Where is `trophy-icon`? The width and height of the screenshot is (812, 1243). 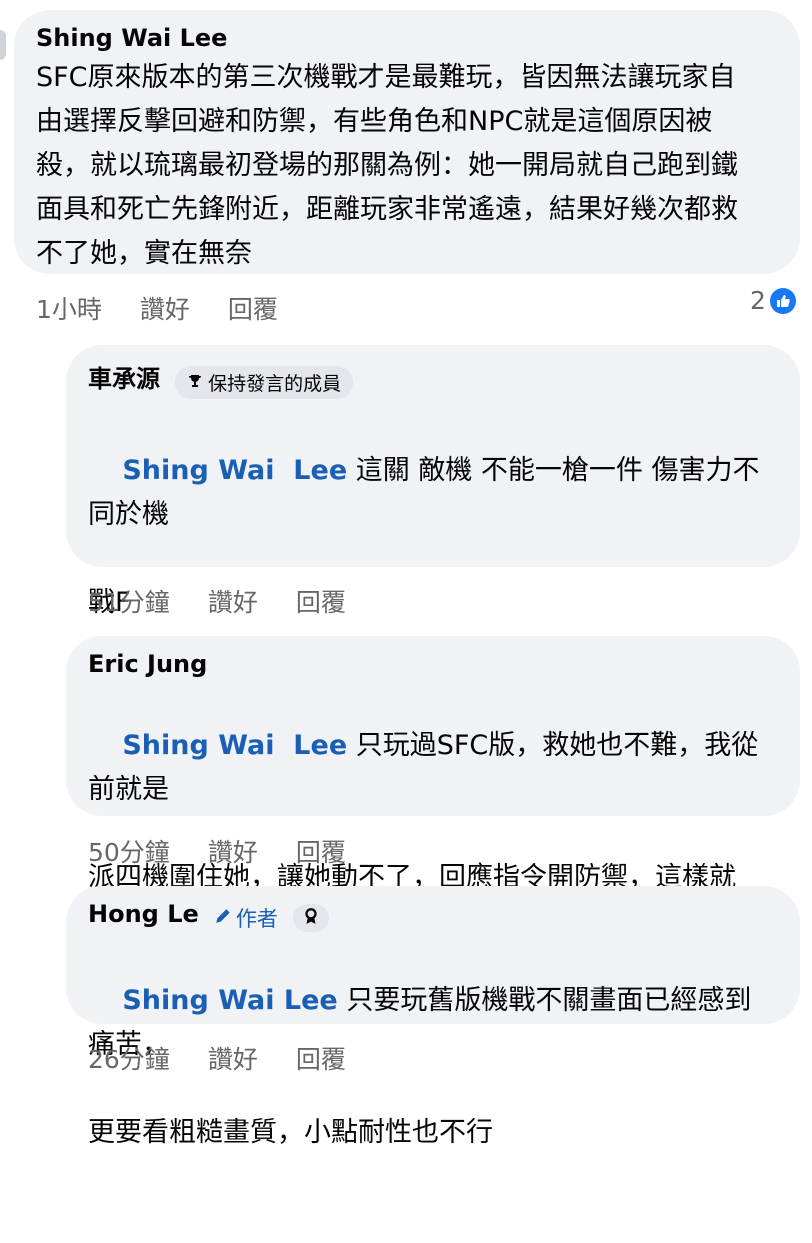 trophy-icon is located at coordinates (195, 383).